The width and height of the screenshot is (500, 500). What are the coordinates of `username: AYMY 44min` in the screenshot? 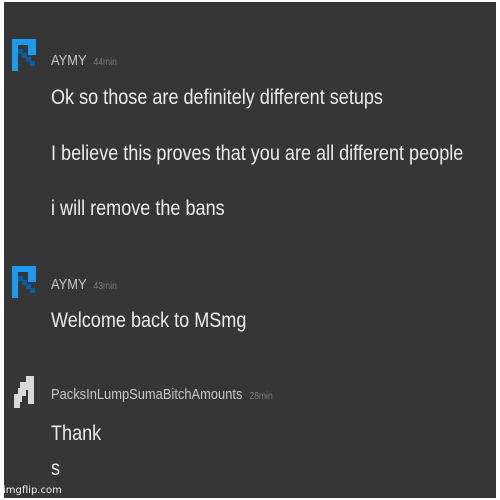 It's located at (84, 60).